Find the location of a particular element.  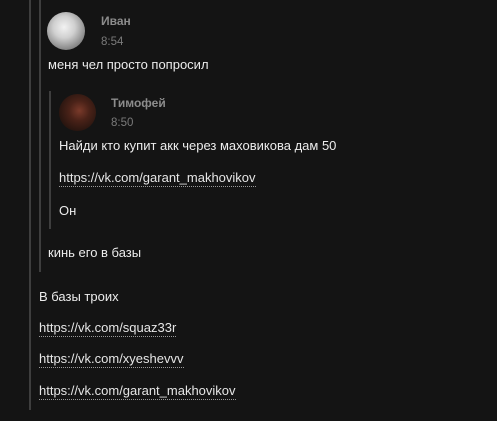

forwarded-message-bar is located at coordinates (40, 136).